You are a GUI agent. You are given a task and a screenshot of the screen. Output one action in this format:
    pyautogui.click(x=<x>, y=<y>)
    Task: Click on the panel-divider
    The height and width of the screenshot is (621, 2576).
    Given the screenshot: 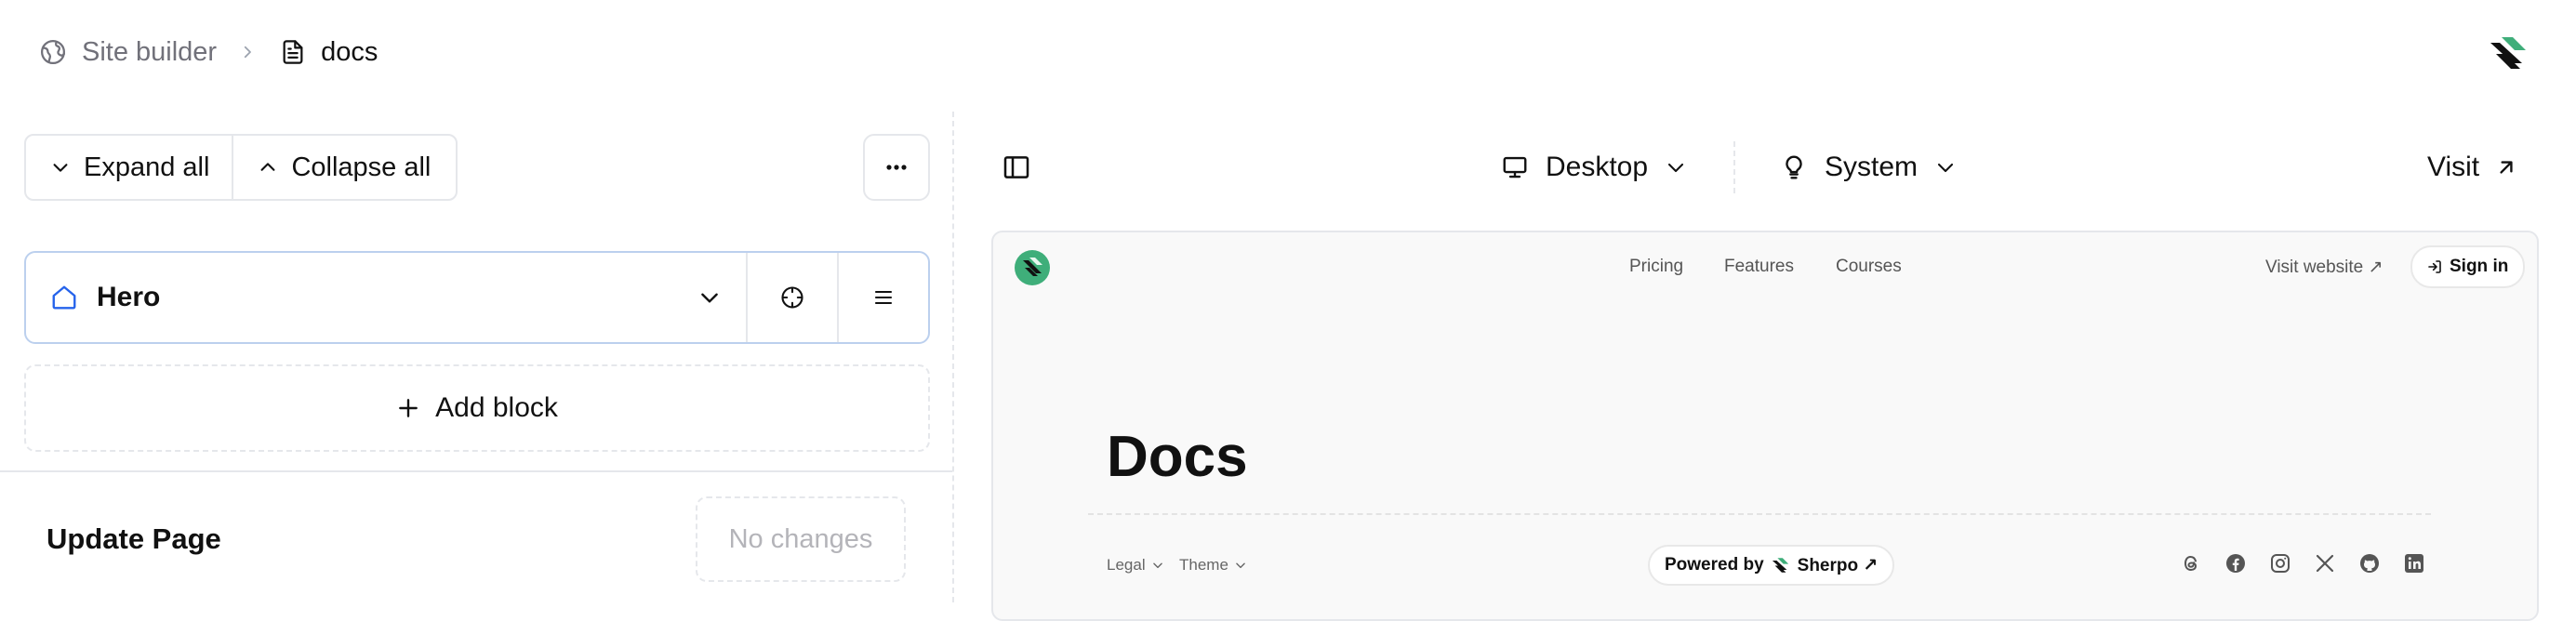 What is the action you would take?
    pyautogui.click(x=476, y=471)
    